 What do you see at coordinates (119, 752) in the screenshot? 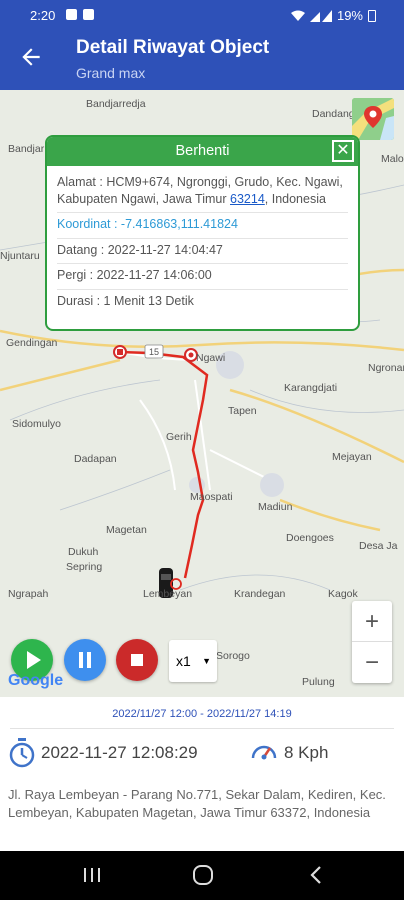
I see `current-timestamp: 2022-11-27 12:08:29` at bounding box center [119, 752].